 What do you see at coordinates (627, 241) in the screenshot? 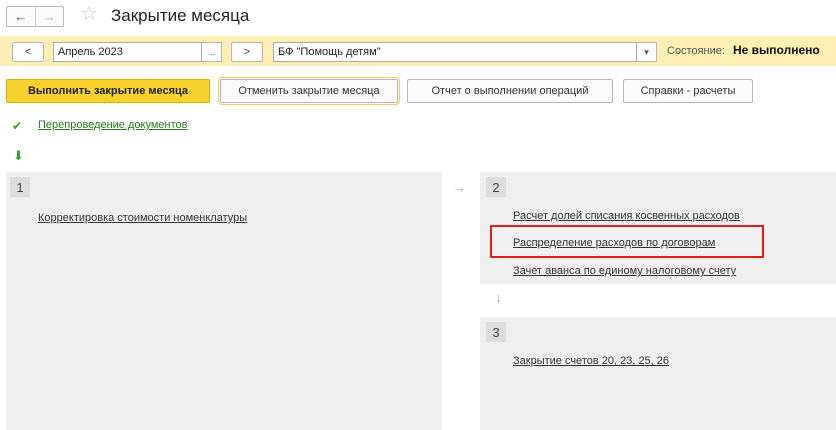
I see `highlight-frame` at bounding box center [627, 241].